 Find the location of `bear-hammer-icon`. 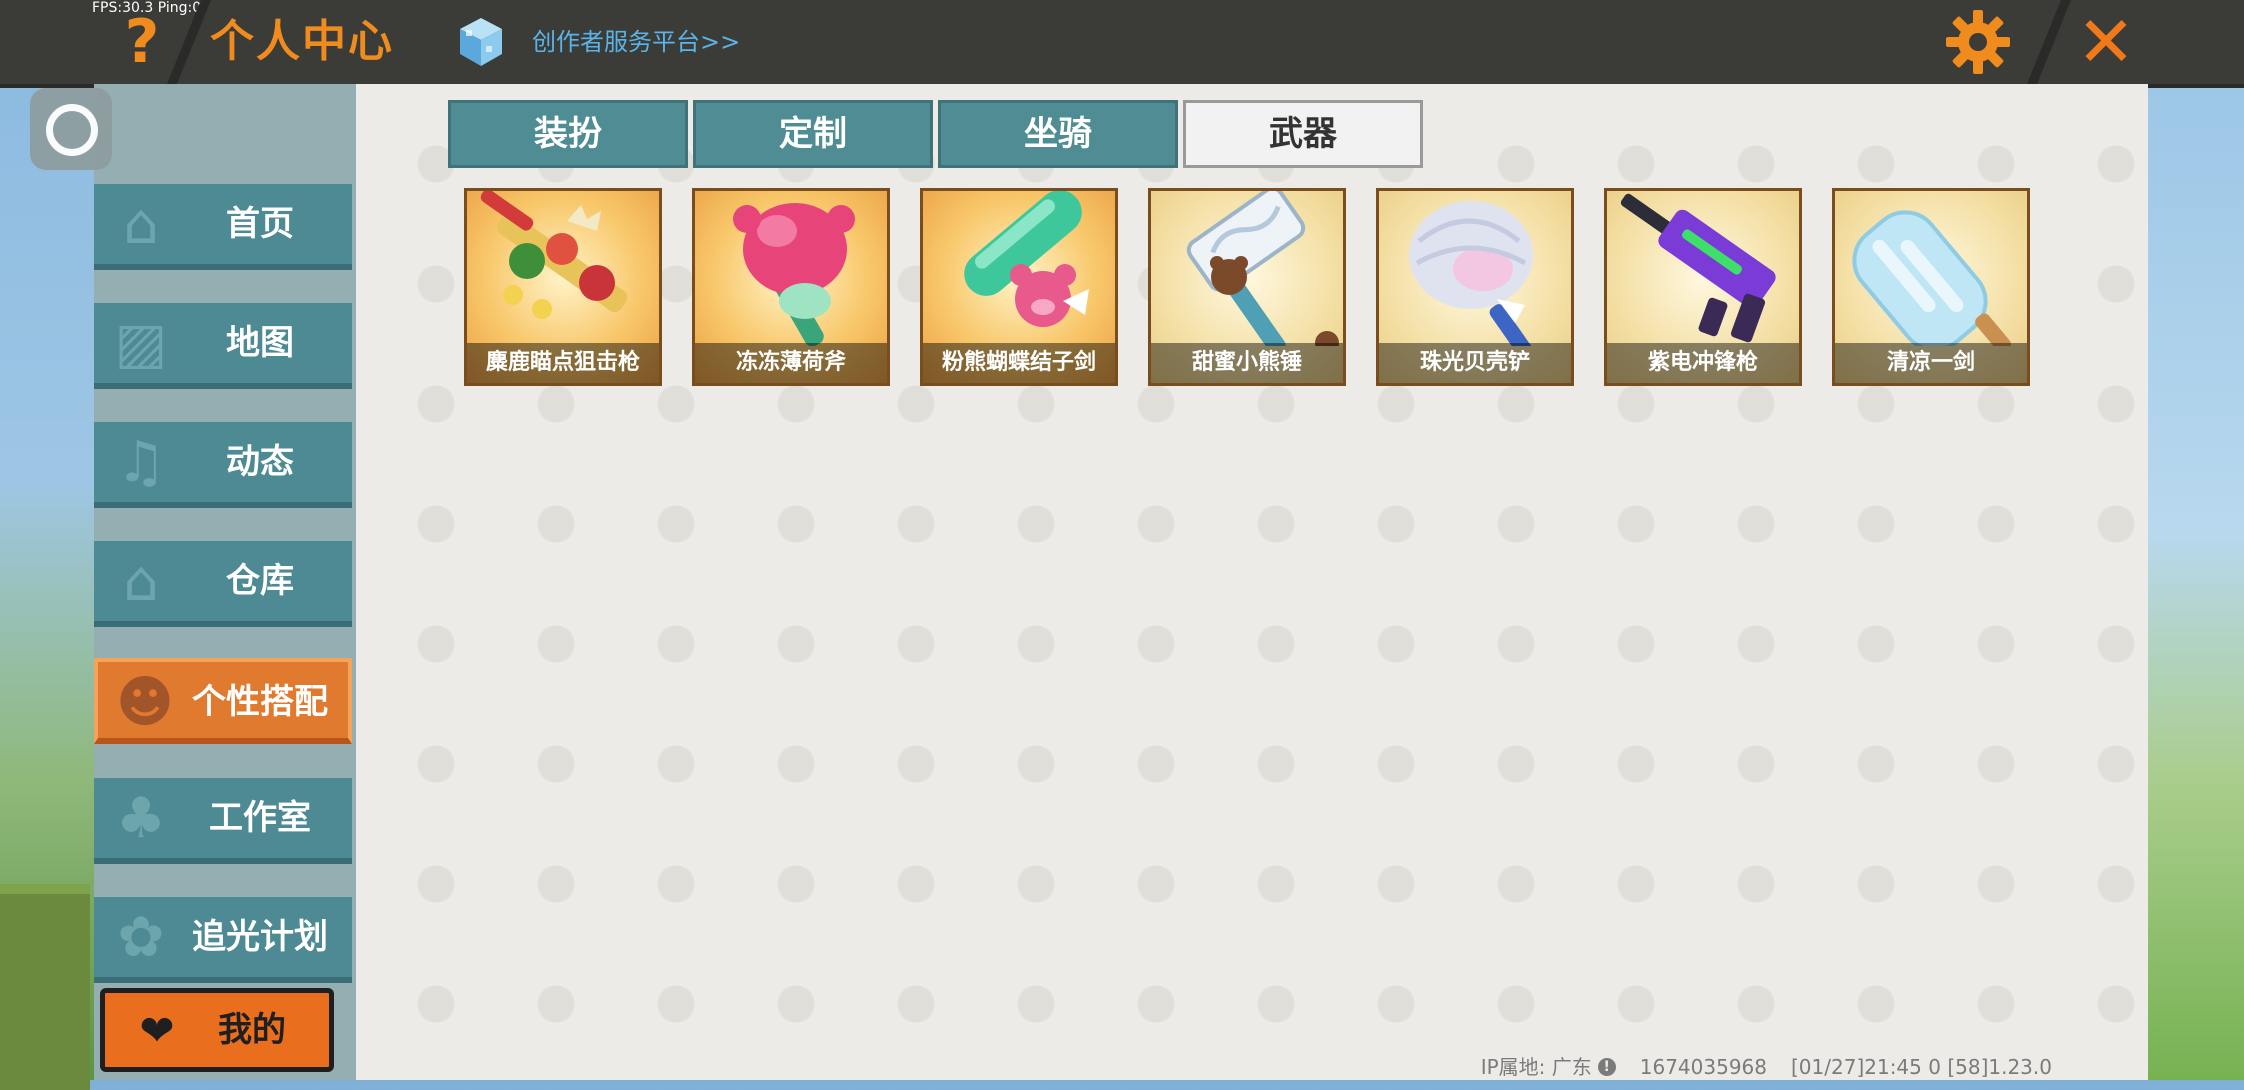

bear-hammer-icon is located at coordinates (1262, 268).